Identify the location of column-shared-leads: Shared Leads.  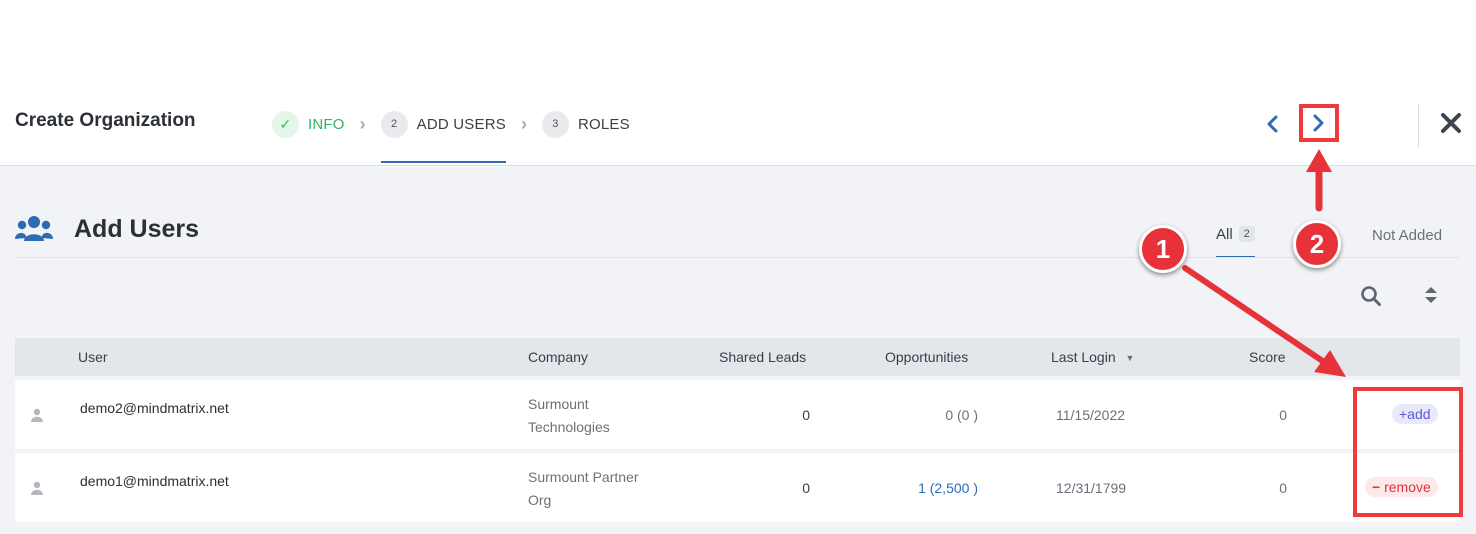
(762, 357).